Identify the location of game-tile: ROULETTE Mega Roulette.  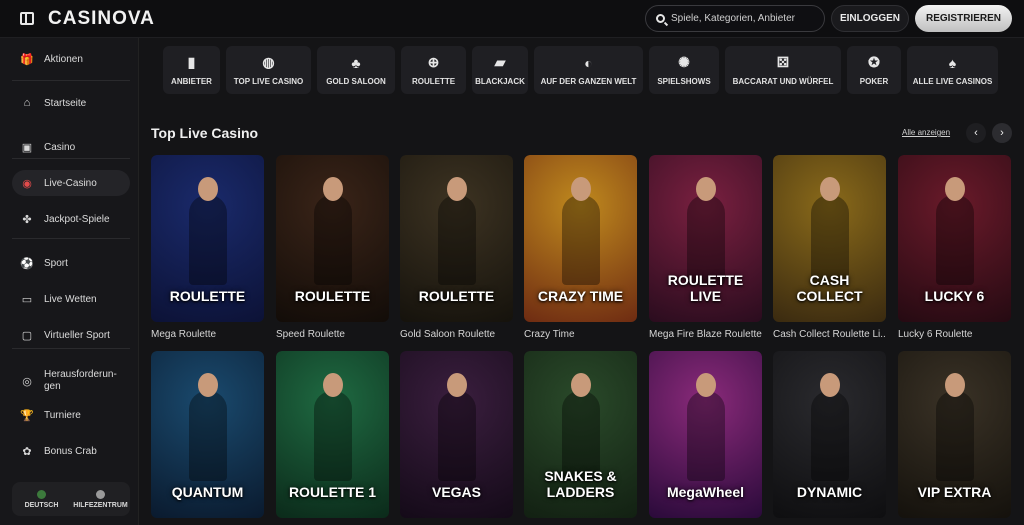
(207, 250).